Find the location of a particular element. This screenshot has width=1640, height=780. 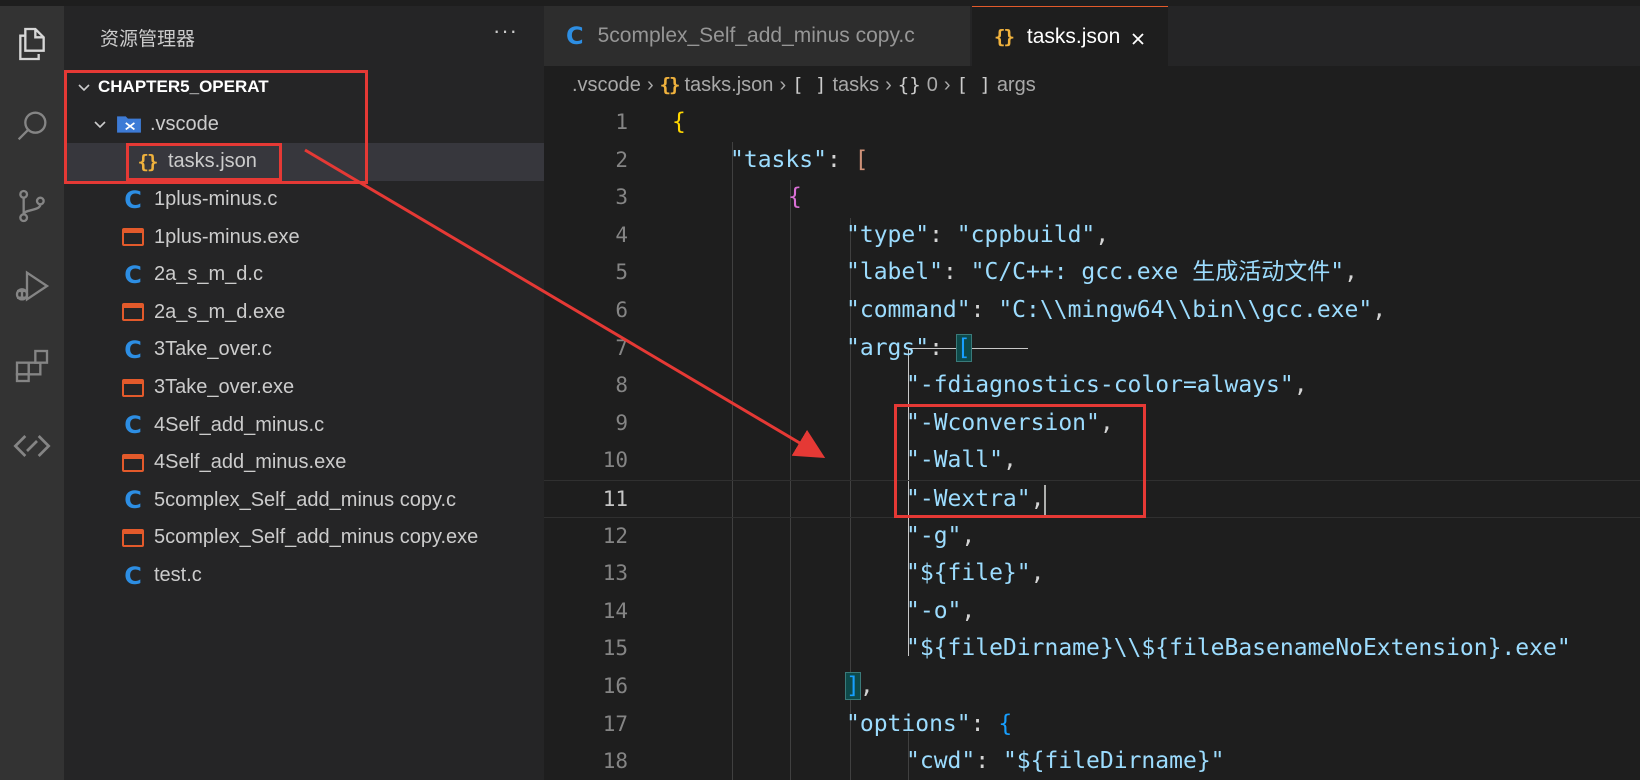

code-line: 7 "args": [ is located at coordinates (1092, 349).